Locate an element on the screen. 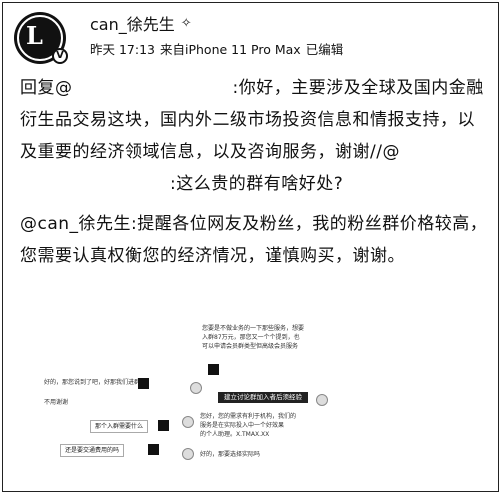 This screenshot has width=503, height=496. chat-right-line-2: 入群87万元，那您又一个个提到，也 is located at coordinates (251, 337).